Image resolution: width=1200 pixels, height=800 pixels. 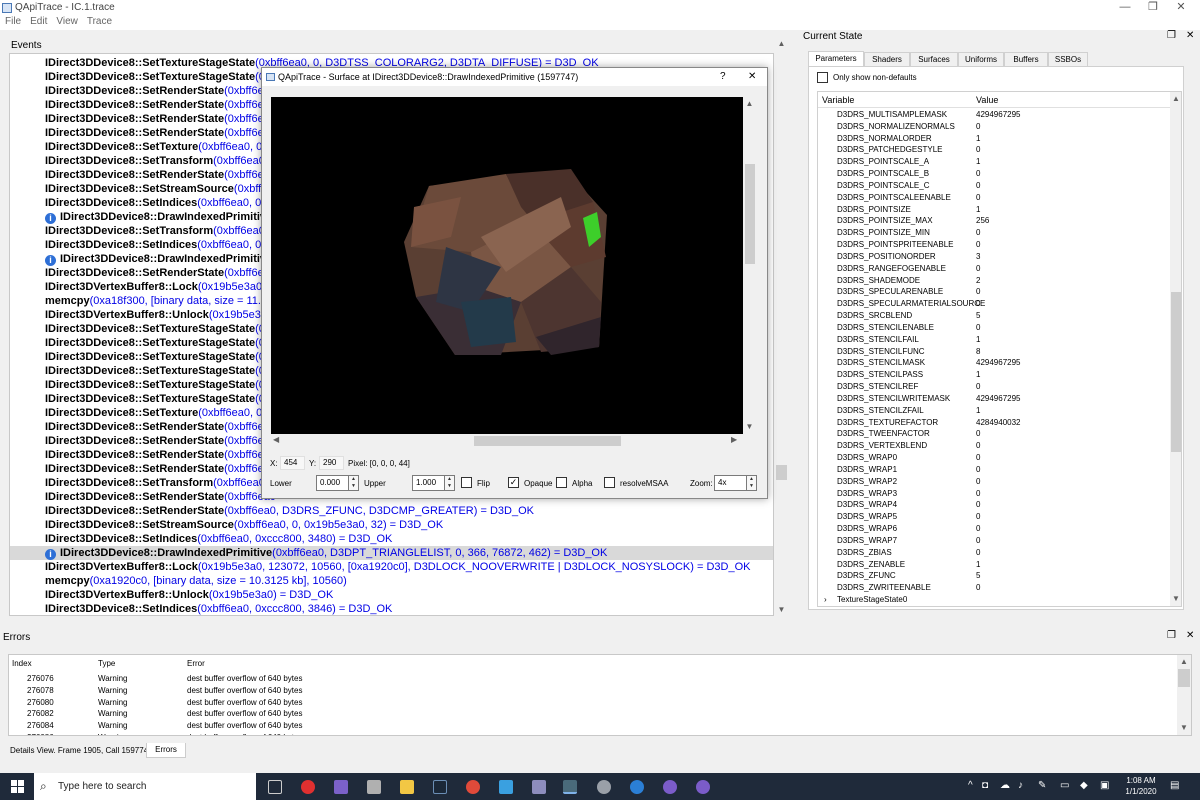 I want to click on zoom-input: 4x, so click(x=730, y=483).